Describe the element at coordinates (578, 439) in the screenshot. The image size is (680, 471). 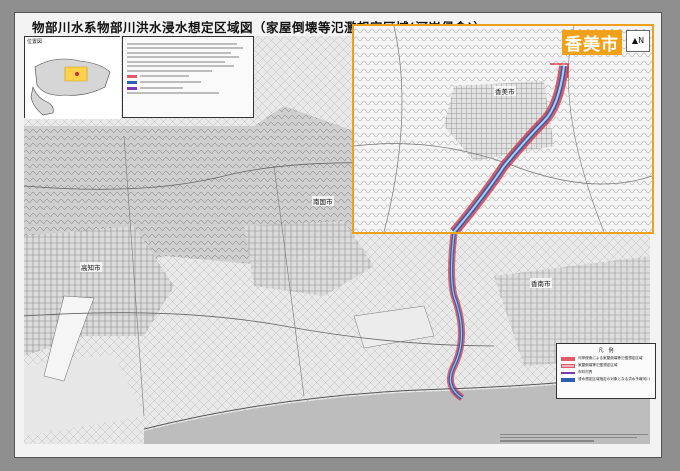
I see `footnote` at that location.